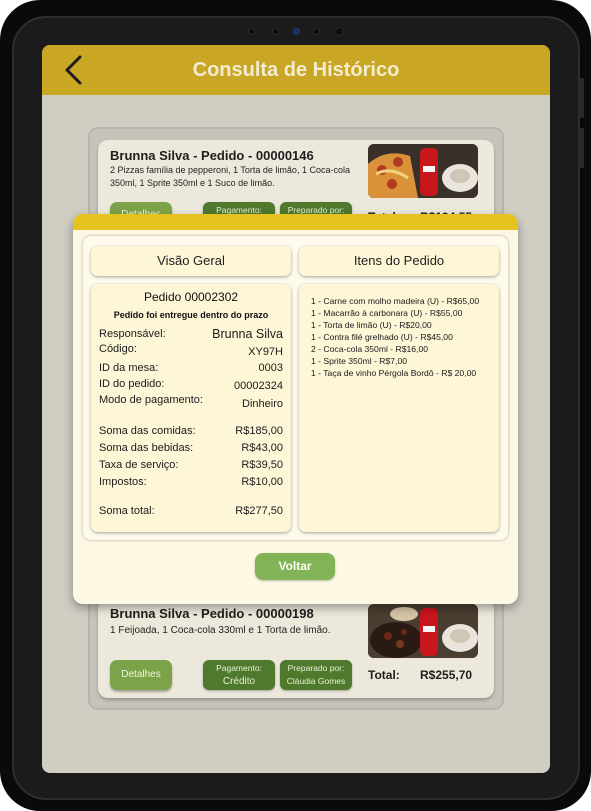  I want to click on order-item: 1 - Contra filé grelhado (U) - R$45,00, so click(382, 337).